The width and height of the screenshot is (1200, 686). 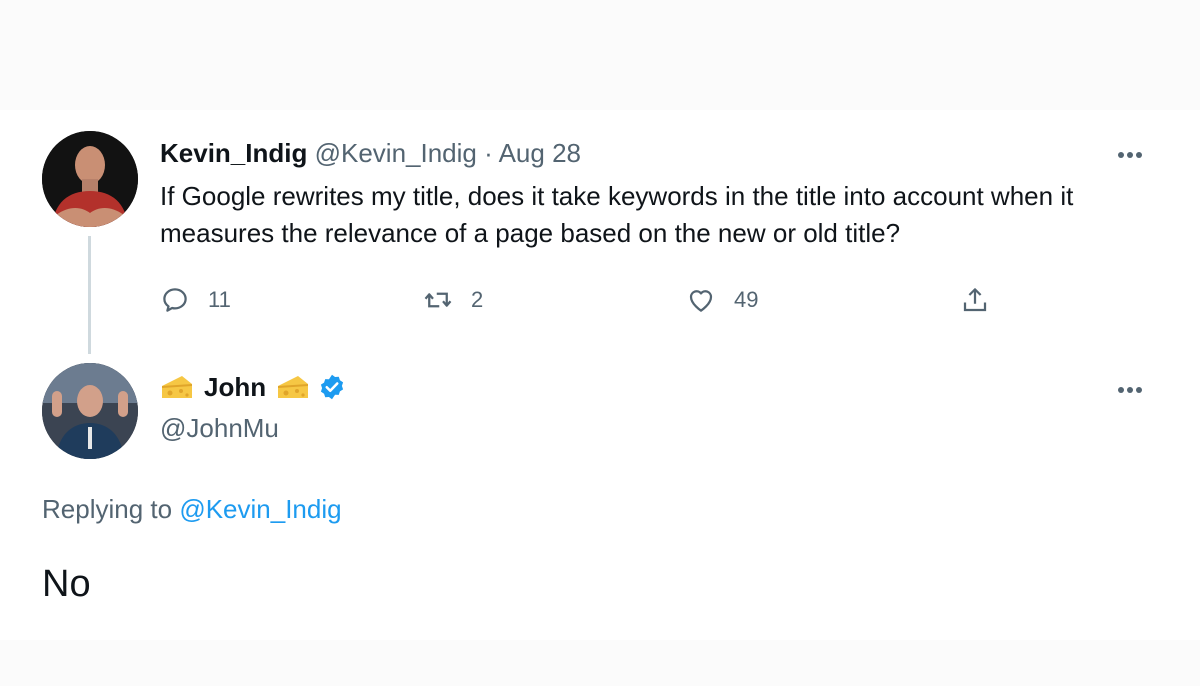 I want to click on replying-to-line: Replying to @Kevin_Indig, so click(x=192, y=509).